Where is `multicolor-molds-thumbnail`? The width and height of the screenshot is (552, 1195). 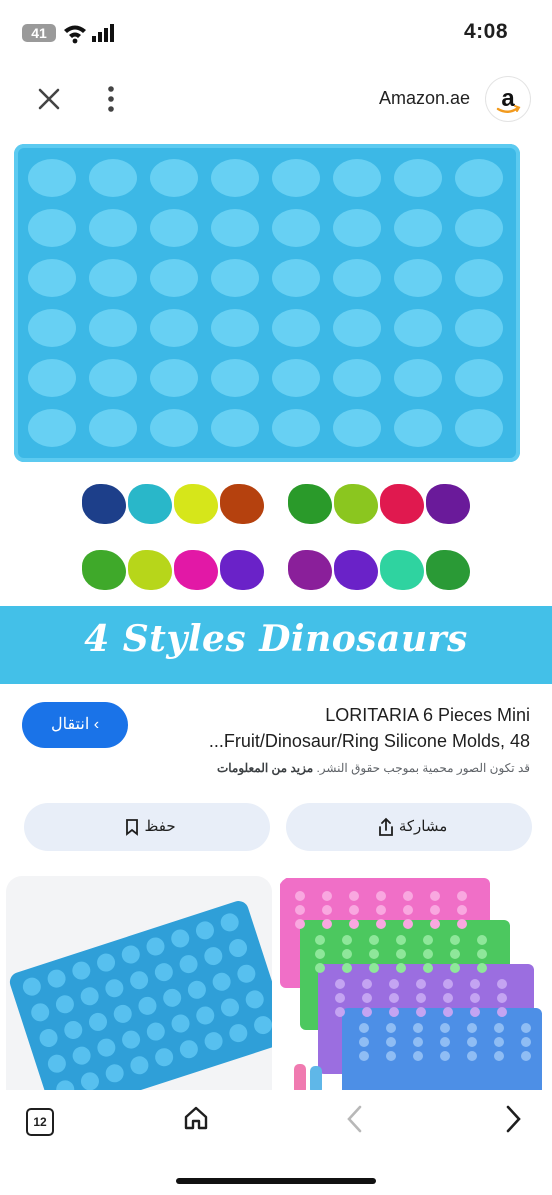 multicolor-molds-thumbnail is located at coordinates (411, 984).